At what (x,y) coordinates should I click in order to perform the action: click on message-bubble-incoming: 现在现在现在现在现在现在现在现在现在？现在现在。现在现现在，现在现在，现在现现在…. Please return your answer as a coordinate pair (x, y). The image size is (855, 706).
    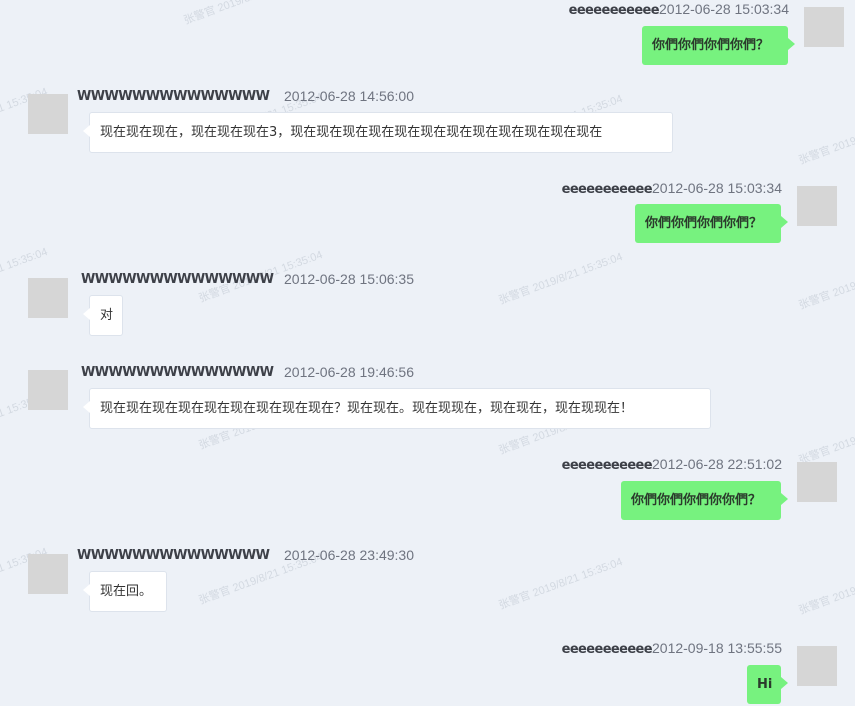
    Looking at the image, I should click on (397, 408).